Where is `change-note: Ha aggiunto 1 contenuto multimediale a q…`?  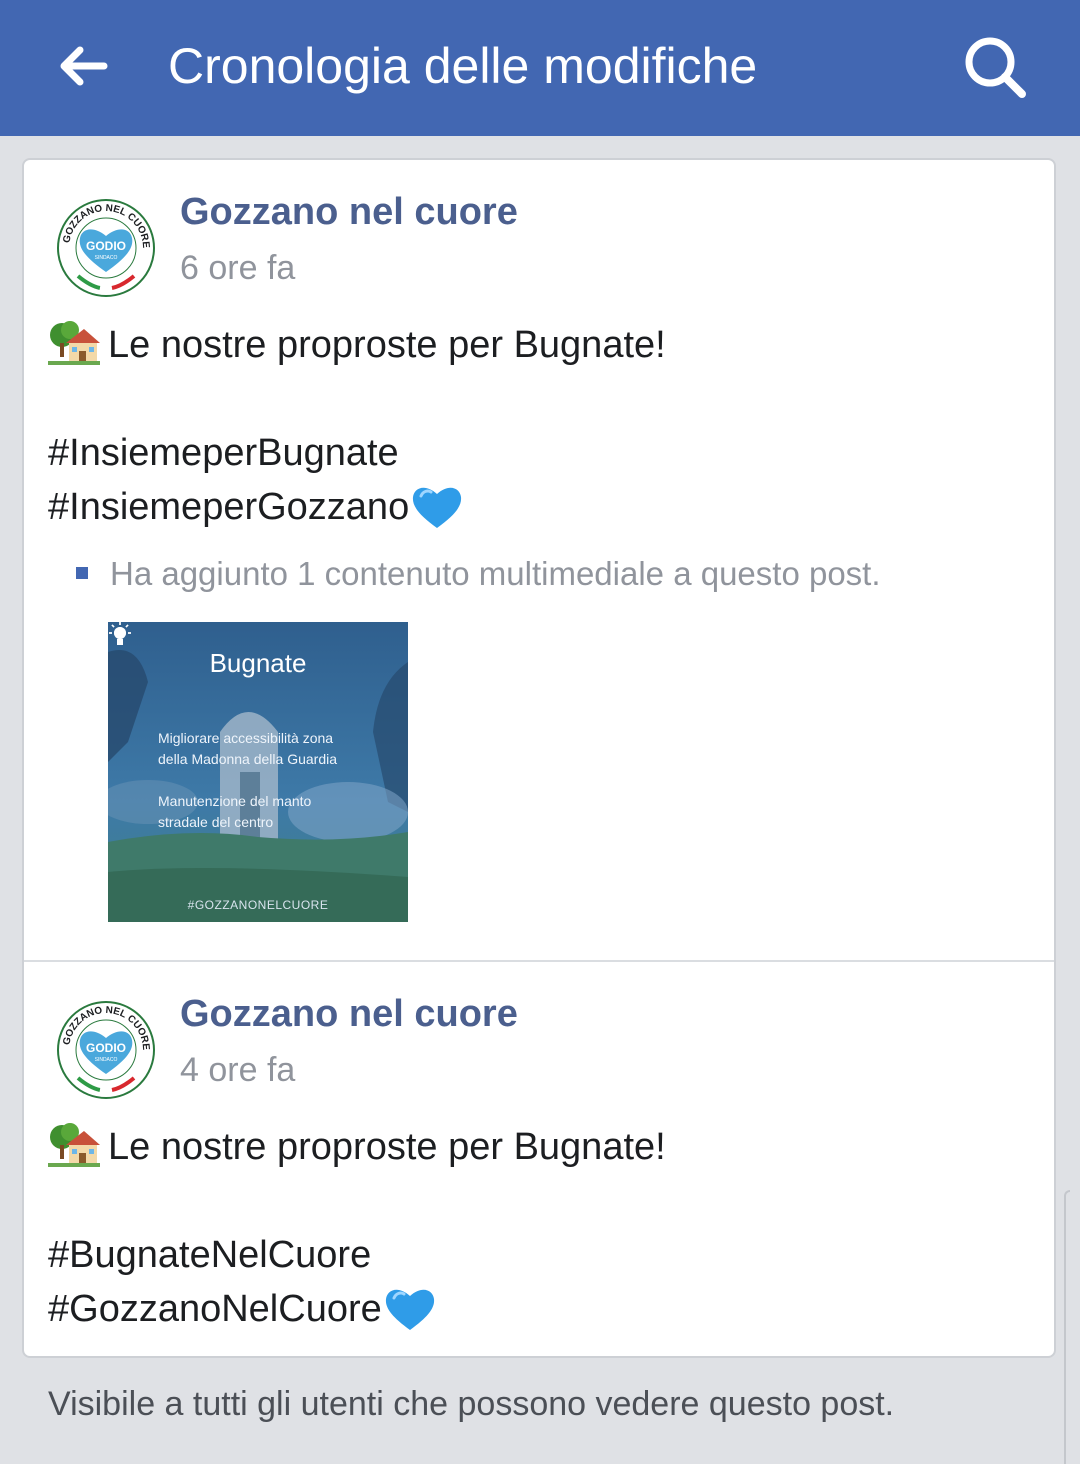
change-note: Ha aggiunto 1 contenuto multimediale a q… is located at coordinates (478, 574).